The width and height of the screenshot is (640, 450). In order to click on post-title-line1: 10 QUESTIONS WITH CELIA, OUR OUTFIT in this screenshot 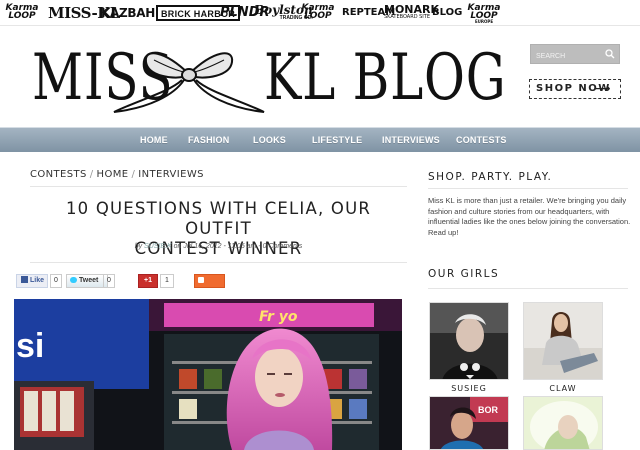, I will do `click(218, 218)`.